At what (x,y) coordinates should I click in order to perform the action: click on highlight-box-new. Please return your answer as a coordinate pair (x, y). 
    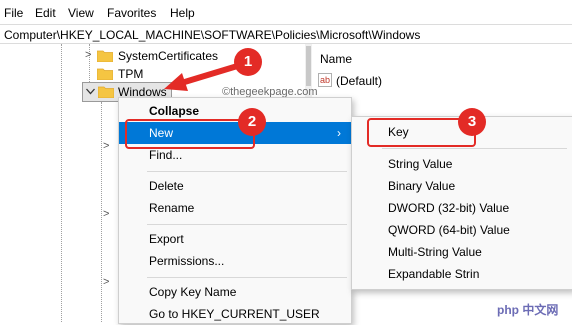
    Looking at the image, I should click on (190, 134).